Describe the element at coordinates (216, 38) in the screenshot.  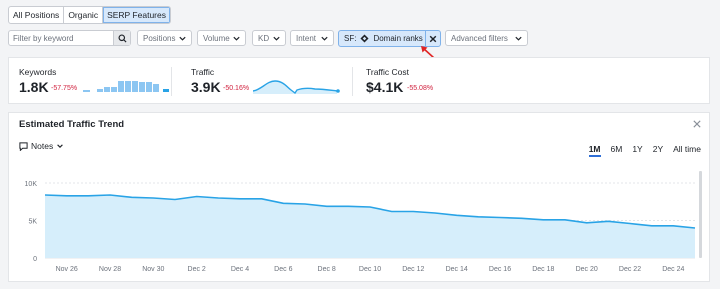
I see `volume-dropdown-label: Volume` at that location.